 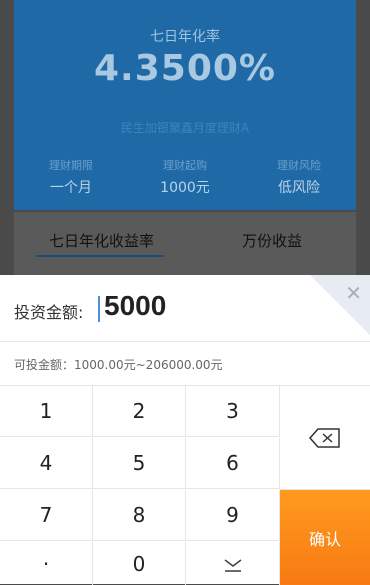 What do you see at coordinates (99, 309) in the screenshot?
I see `text-caret` at bounding box center [99, 309].